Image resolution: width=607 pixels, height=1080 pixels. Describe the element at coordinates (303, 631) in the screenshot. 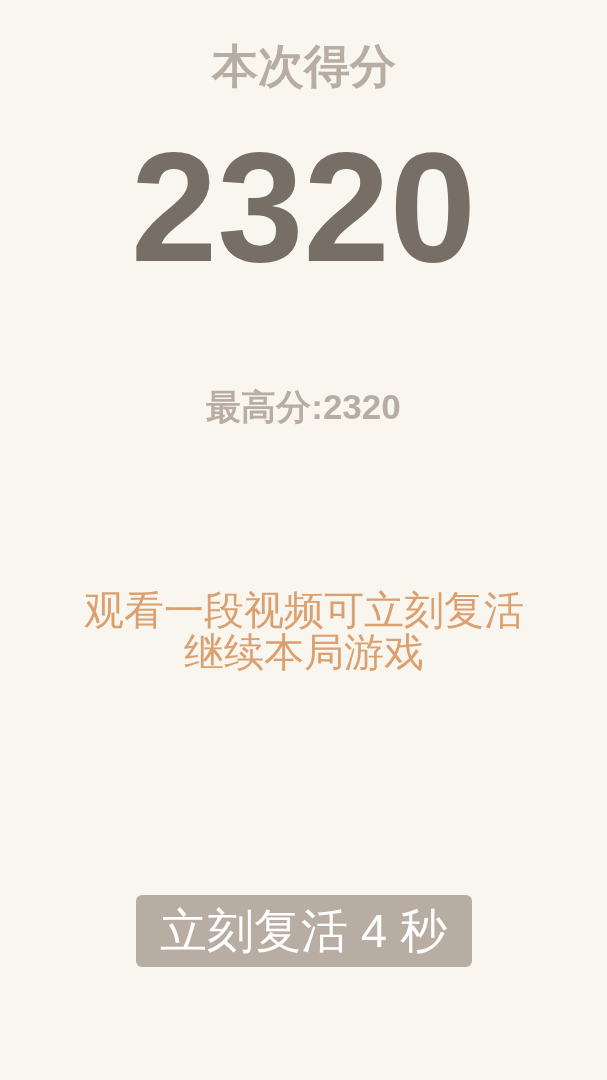

I see `revive-message: 观看一段视频可立刻复活 继续本局游戏` at that location.